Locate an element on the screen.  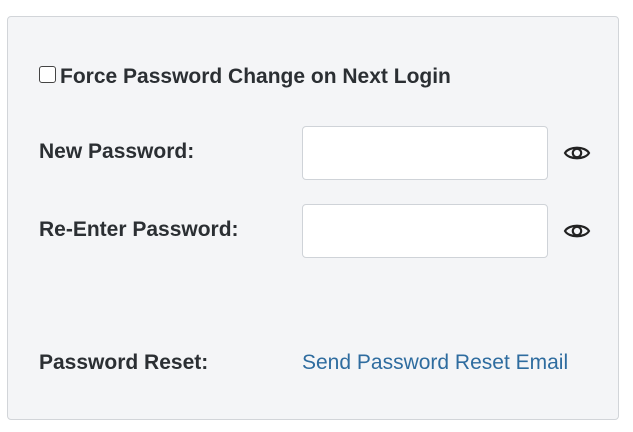
new-password-label: New Password: is located at coordinates (117, 151).